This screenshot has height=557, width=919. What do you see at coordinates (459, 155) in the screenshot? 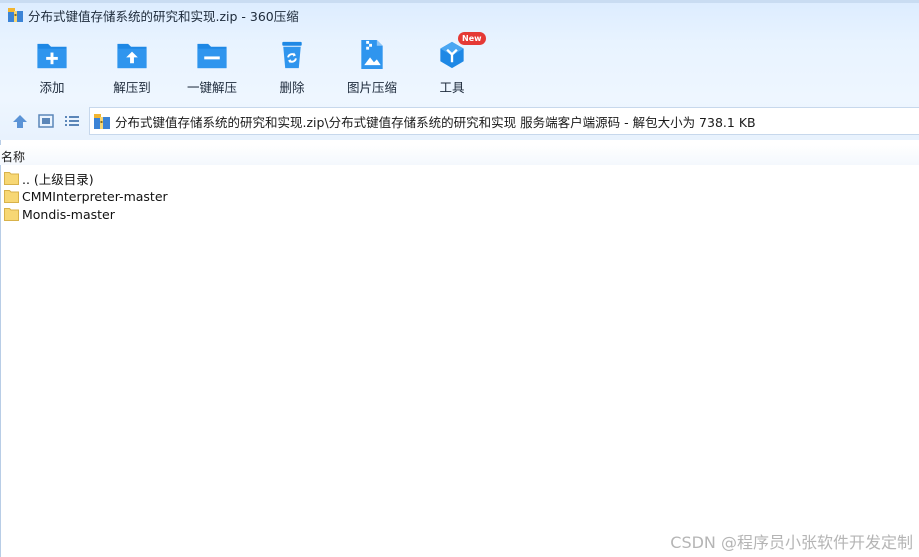
I see `list-header: 名称` at bounding box center [459, 155].